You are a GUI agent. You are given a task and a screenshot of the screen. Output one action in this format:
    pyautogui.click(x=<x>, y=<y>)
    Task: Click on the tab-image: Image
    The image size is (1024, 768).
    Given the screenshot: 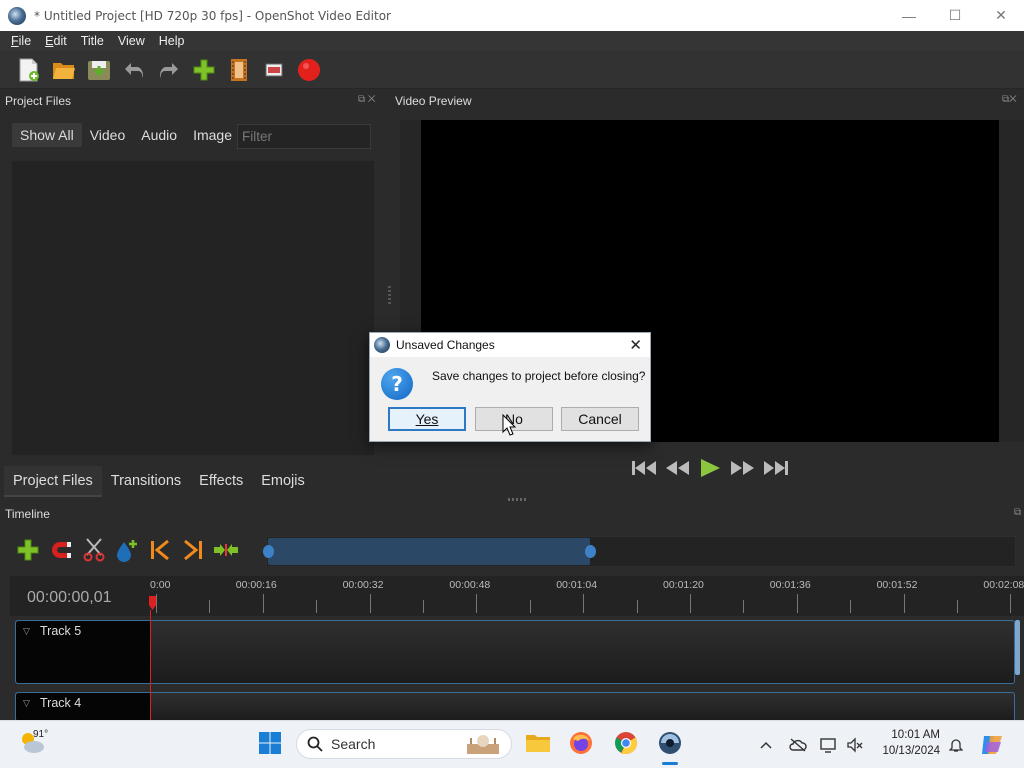 What is the action you would take?
    pyautogui.click(x=212, y=135)
    